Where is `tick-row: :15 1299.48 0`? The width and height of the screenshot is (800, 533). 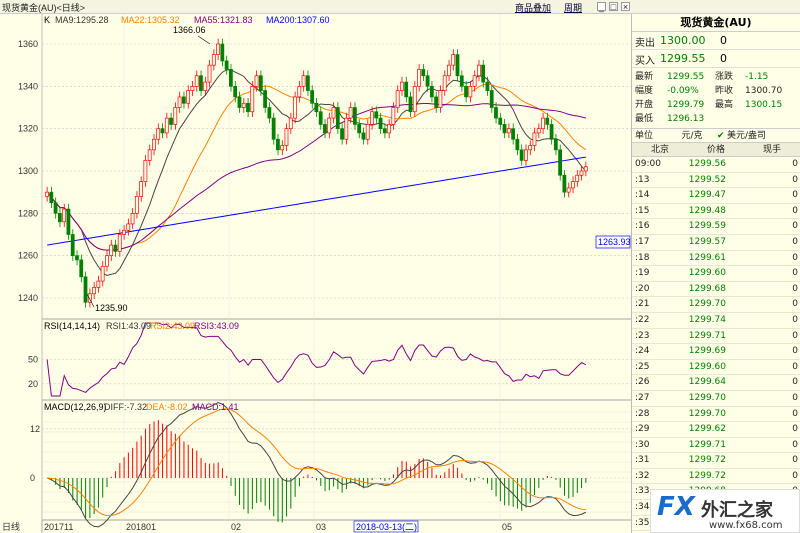 tick-row: :15 1299.48 0 is located at coordinates (716, 212).